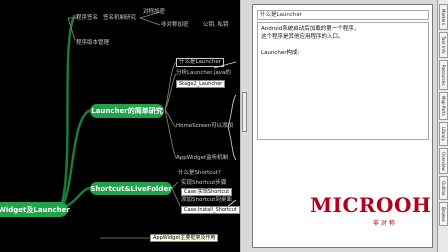 This screenshot has height=252, width=448. I want to click on tab-browse: Browse, so click(443, 214).